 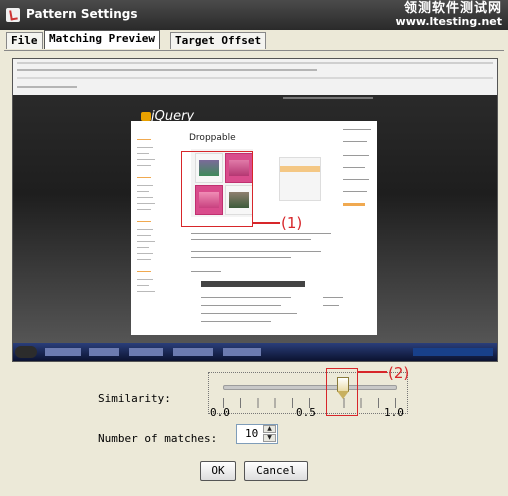 What do you see at coordinates (47, 87) in the screenshot?
I see `browser-bookmarks-row` at bounding box center [47, 87].